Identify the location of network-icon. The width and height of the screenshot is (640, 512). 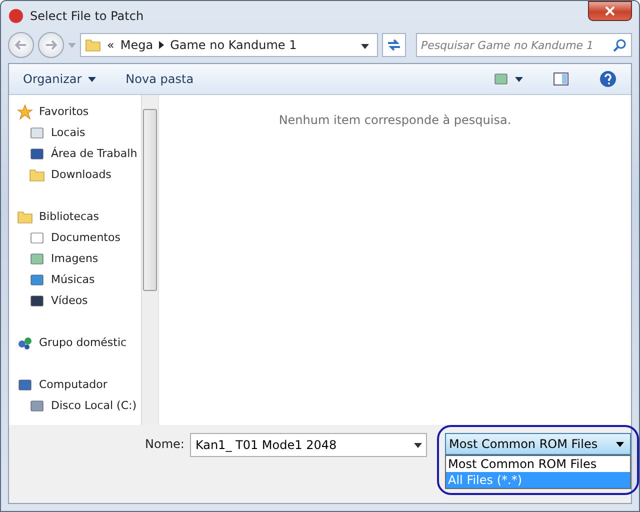
(25, 342).